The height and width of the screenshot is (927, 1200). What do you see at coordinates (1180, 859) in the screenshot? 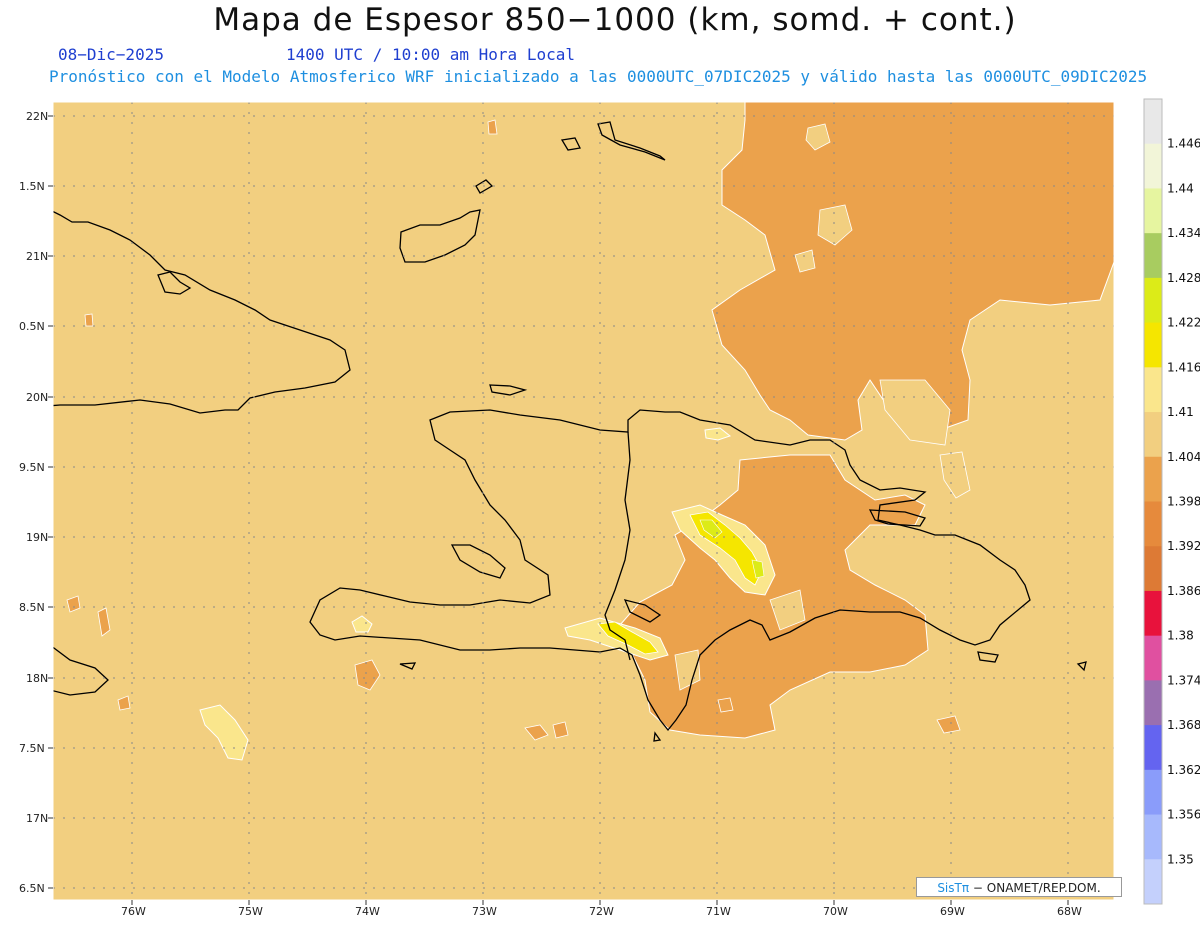
I see `colorbar-label: 1.35` at bounding box center [1180, 859].